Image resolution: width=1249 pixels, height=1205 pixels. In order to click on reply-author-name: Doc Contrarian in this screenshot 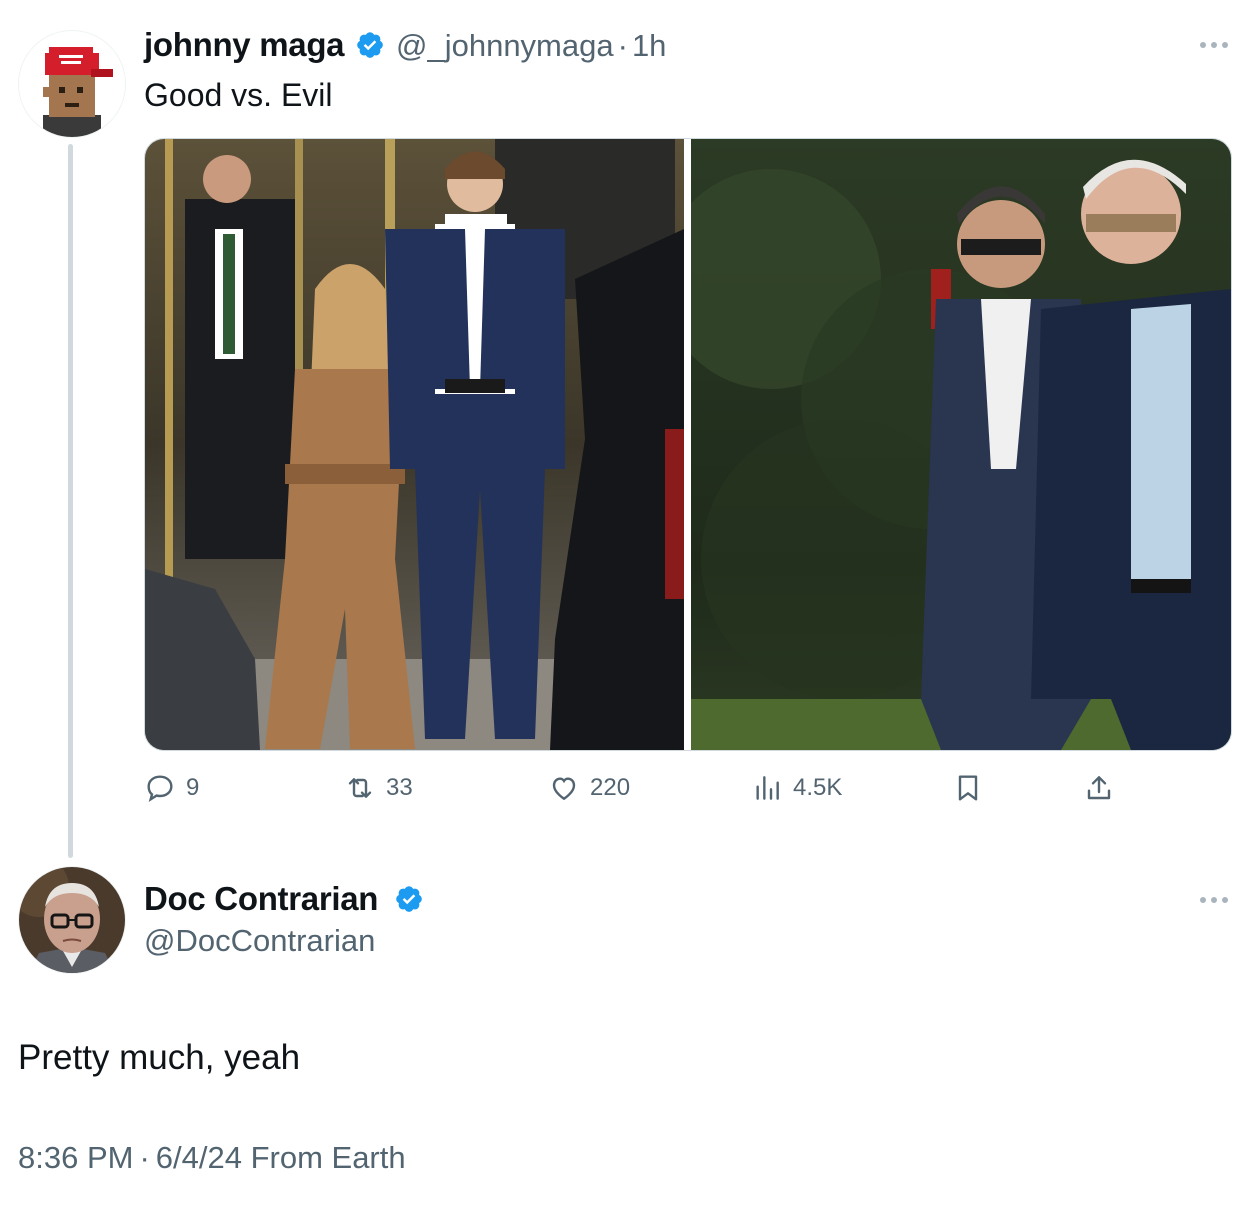, I will do `click(261, 899)`.